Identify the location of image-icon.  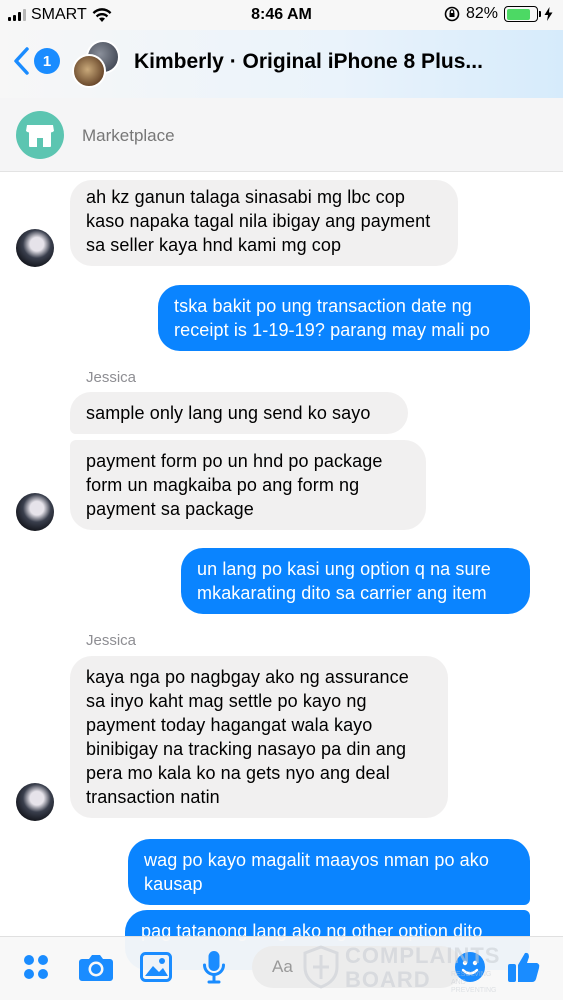
(156, 967).